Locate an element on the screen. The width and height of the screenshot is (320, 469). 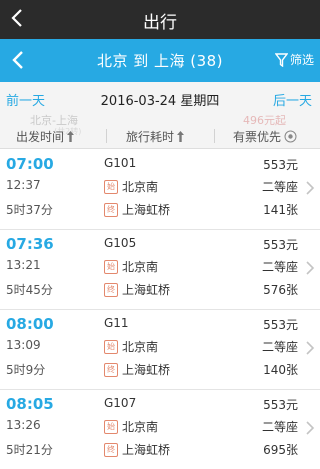
travel-duration: 5时21分 is located at coordinates (29, 450).